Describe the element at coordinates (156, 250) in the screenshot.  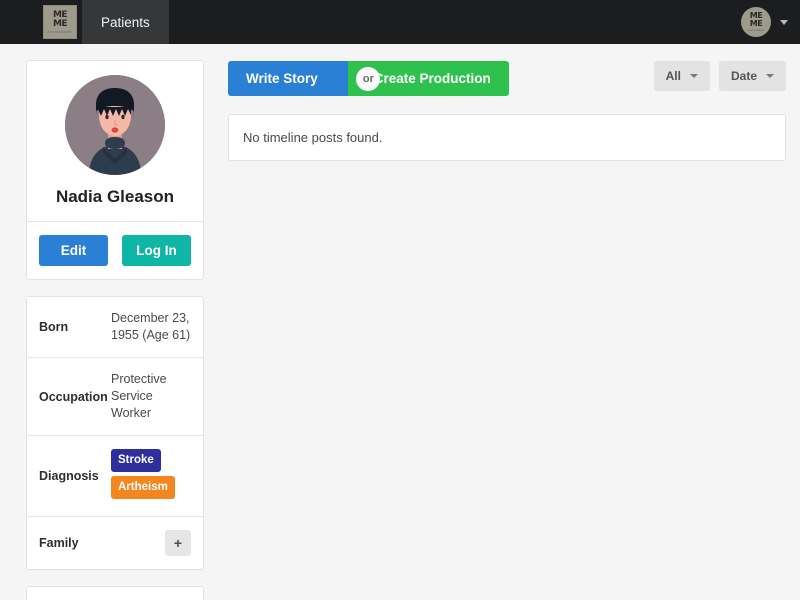
I see `log-in-button: Log In` at that location.